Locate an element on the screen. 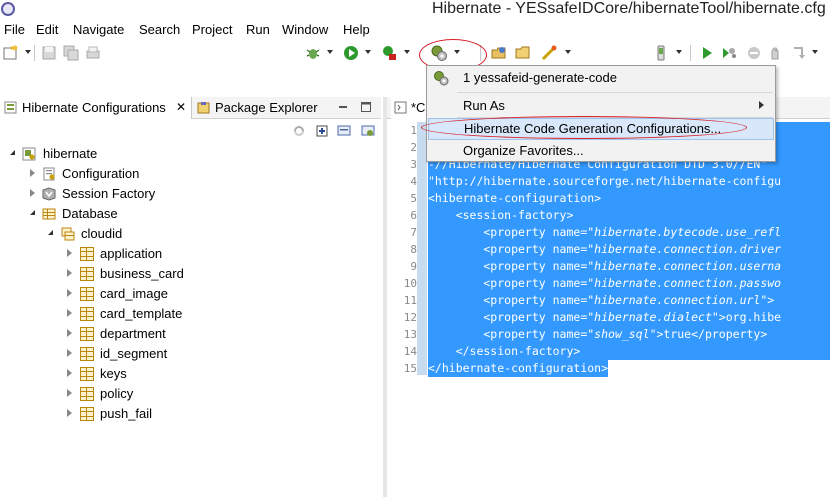 The width and height of the screenshot is (830, 497). collapse-all-icon is located at coordinates (344, 131).